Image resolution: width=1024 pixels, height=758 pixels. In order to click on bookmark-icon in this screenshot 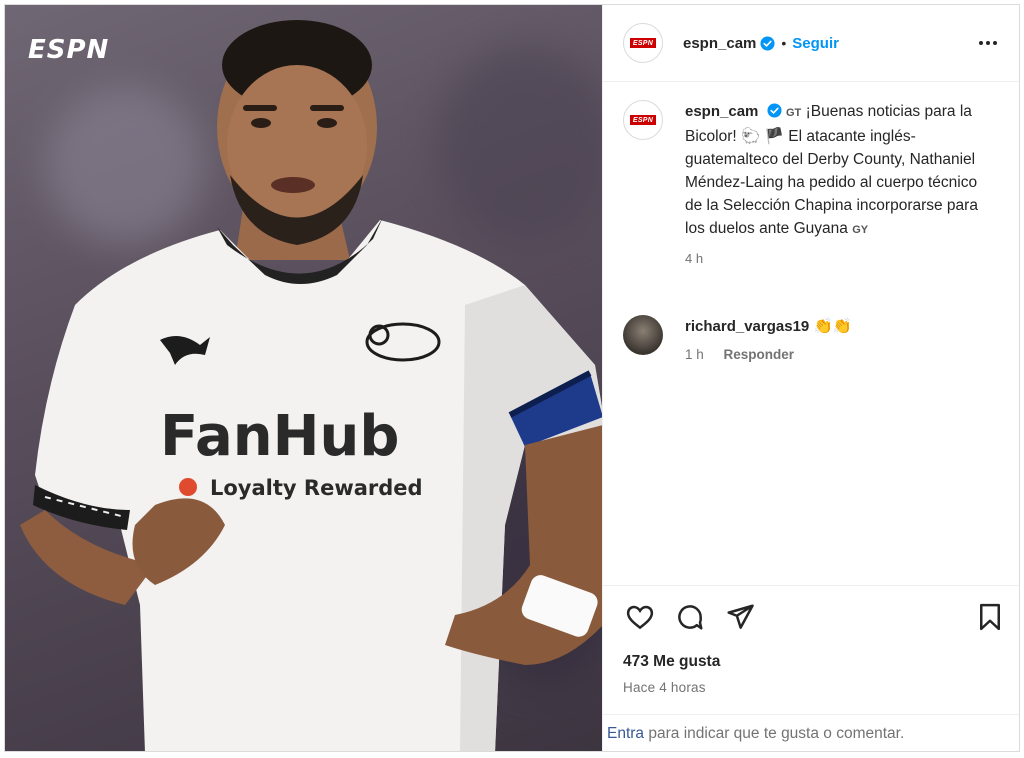, I will do `click(990, 617)`.